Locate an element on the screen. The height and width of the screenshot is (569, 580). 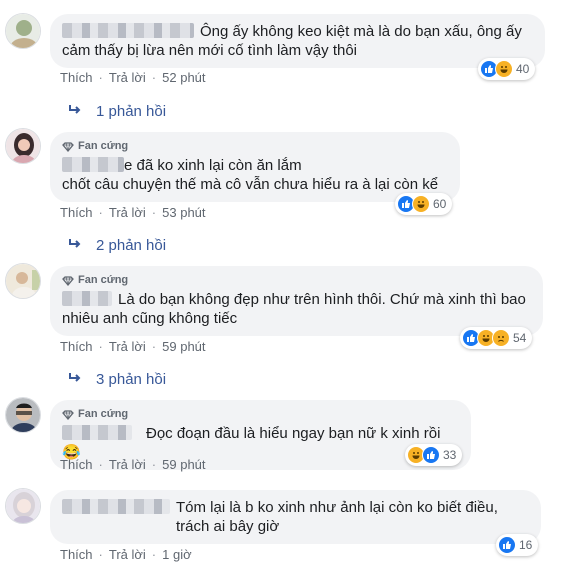
reaction-count: 60 is located at coordinates (424, 204).